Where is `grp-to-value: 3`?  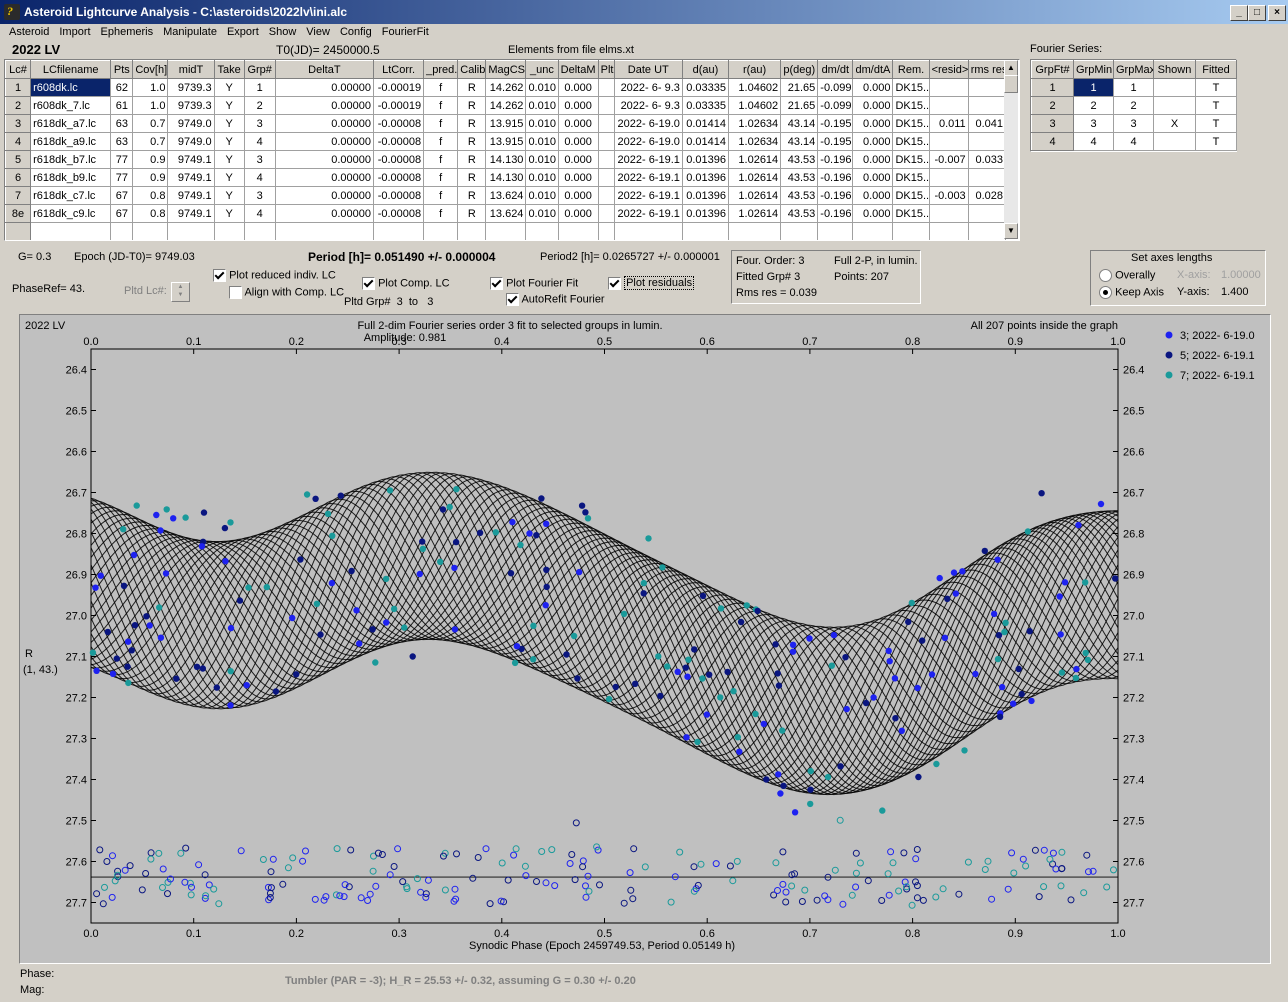
grp-to-value: 3 is located at coordinates (430, 302).